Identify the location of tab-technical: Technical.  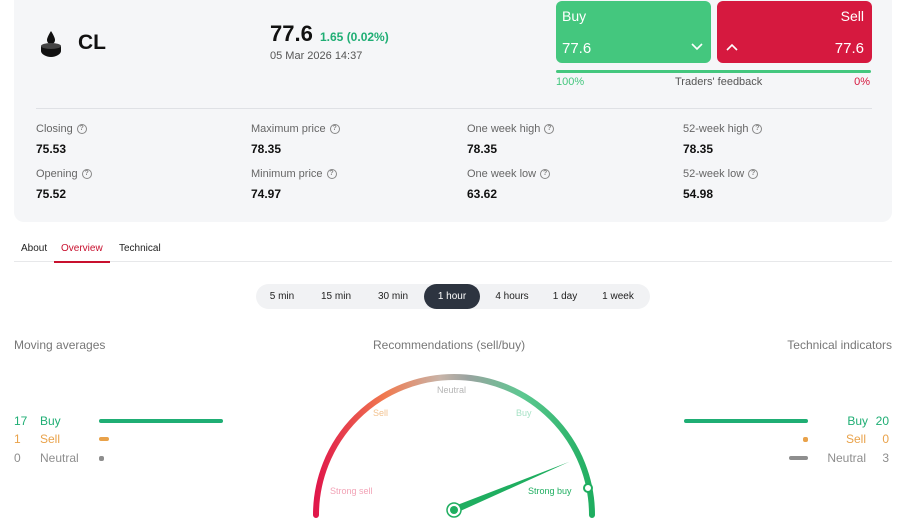
(140, 252).